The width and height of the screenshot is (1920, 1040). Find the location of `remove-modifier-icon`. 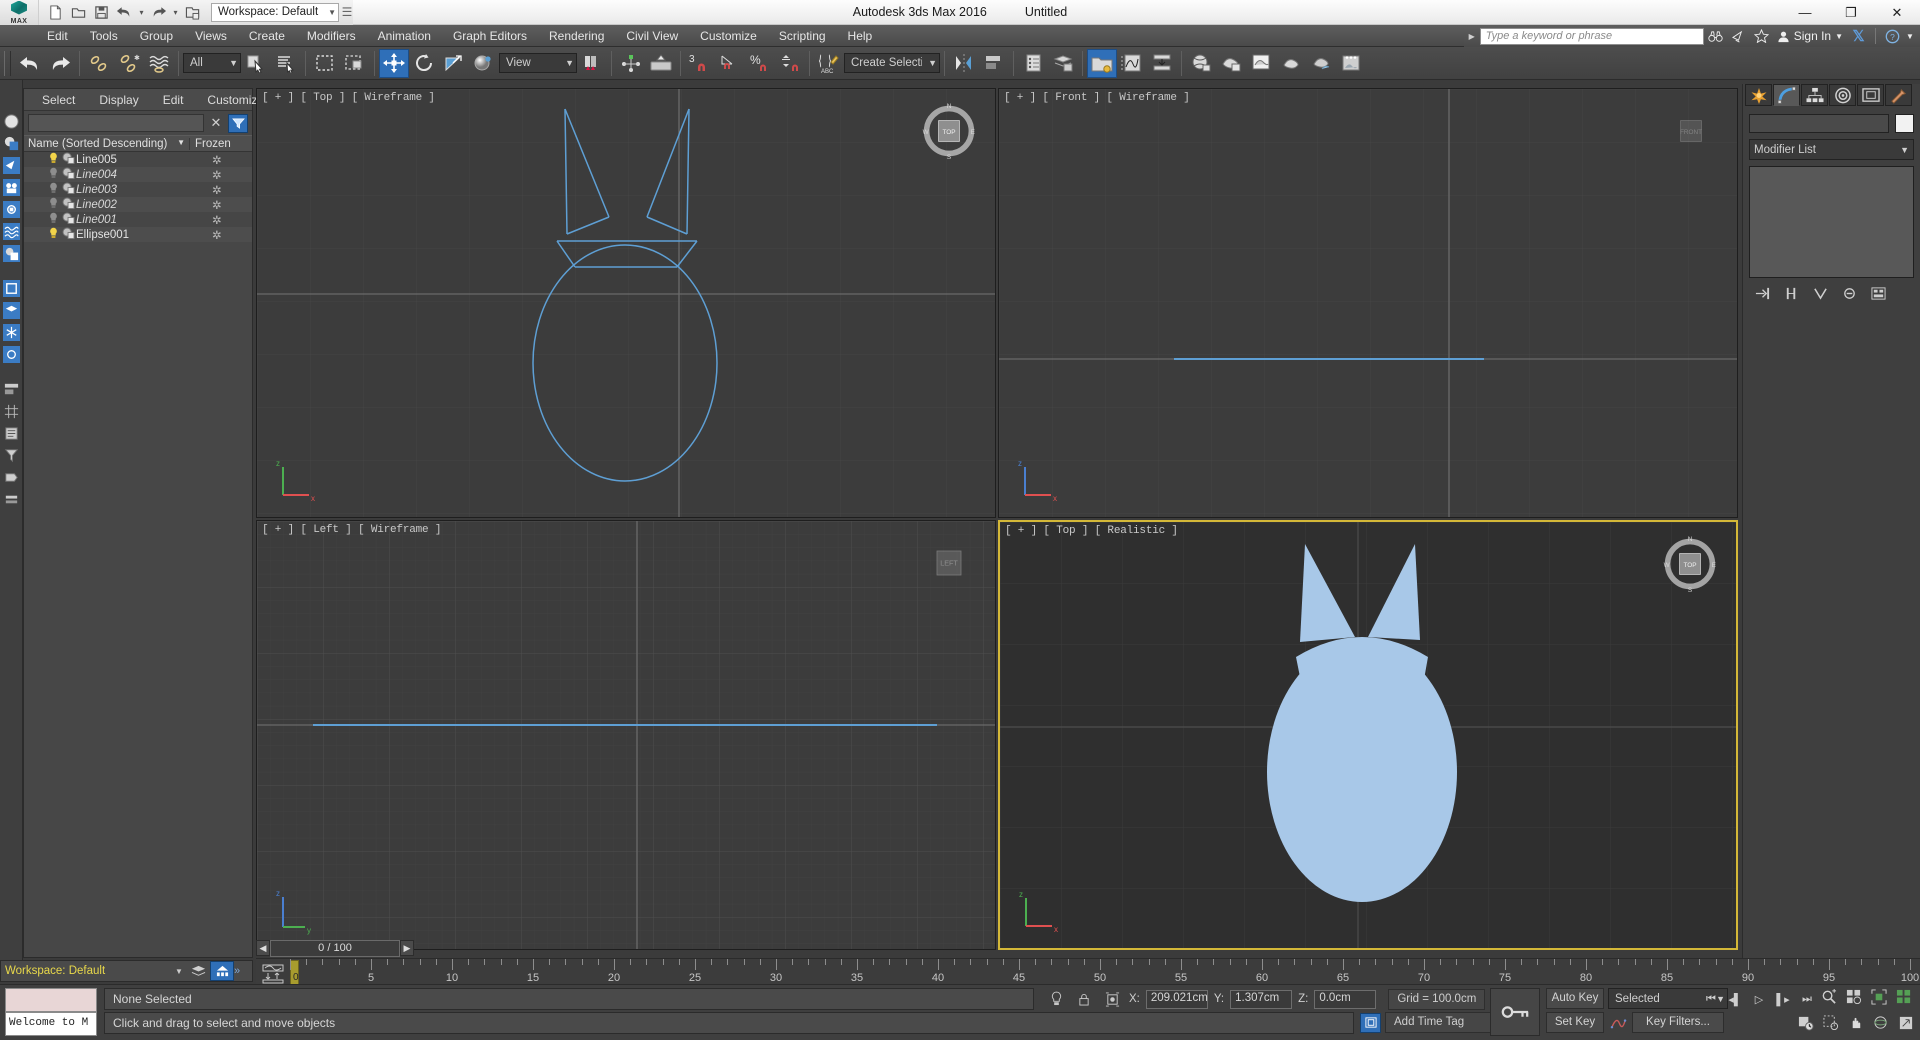

remove-modifier-icon is located at coordinates (1849, 293).